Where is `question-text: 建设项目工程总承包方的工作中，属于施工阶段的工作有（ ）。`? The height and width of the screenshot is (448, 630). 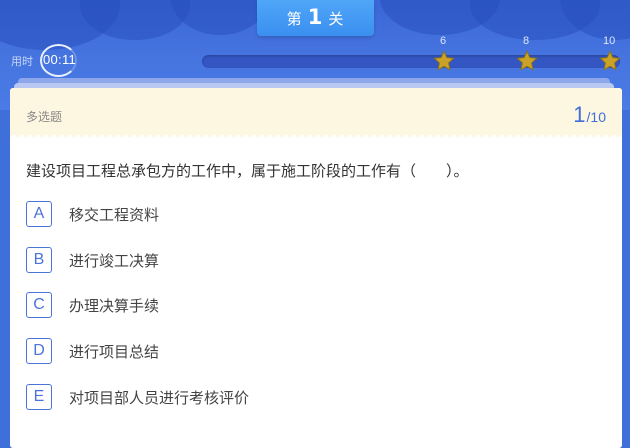 question-text: 建设项目工程总承包方的工作中，属于施工阶段的工作有（ ）。 is located at coordinates (247, 171).